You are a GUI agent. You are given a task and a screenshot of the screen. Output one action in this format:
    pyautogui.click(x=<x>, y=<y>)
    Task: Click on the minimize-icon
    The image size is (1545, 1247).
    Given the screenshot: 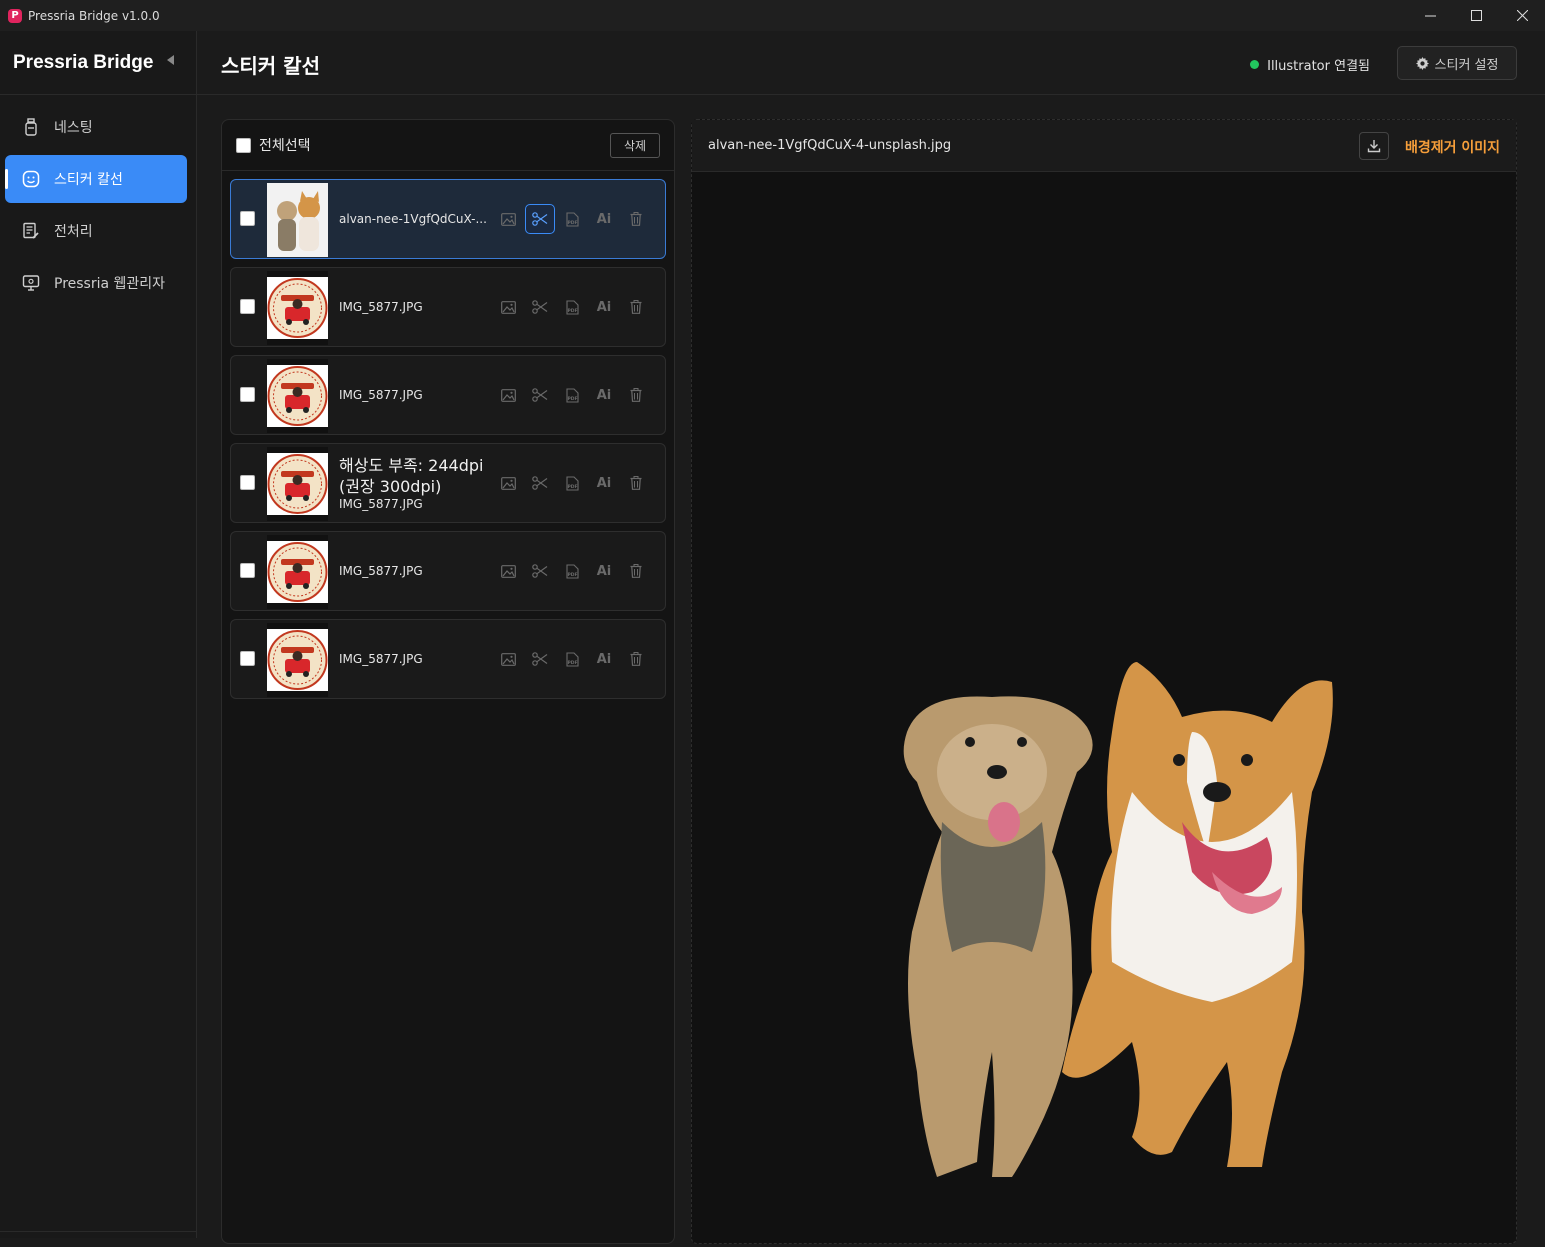 What is the action you would take?
    pyautogui.click(x=1430, y=15)
    